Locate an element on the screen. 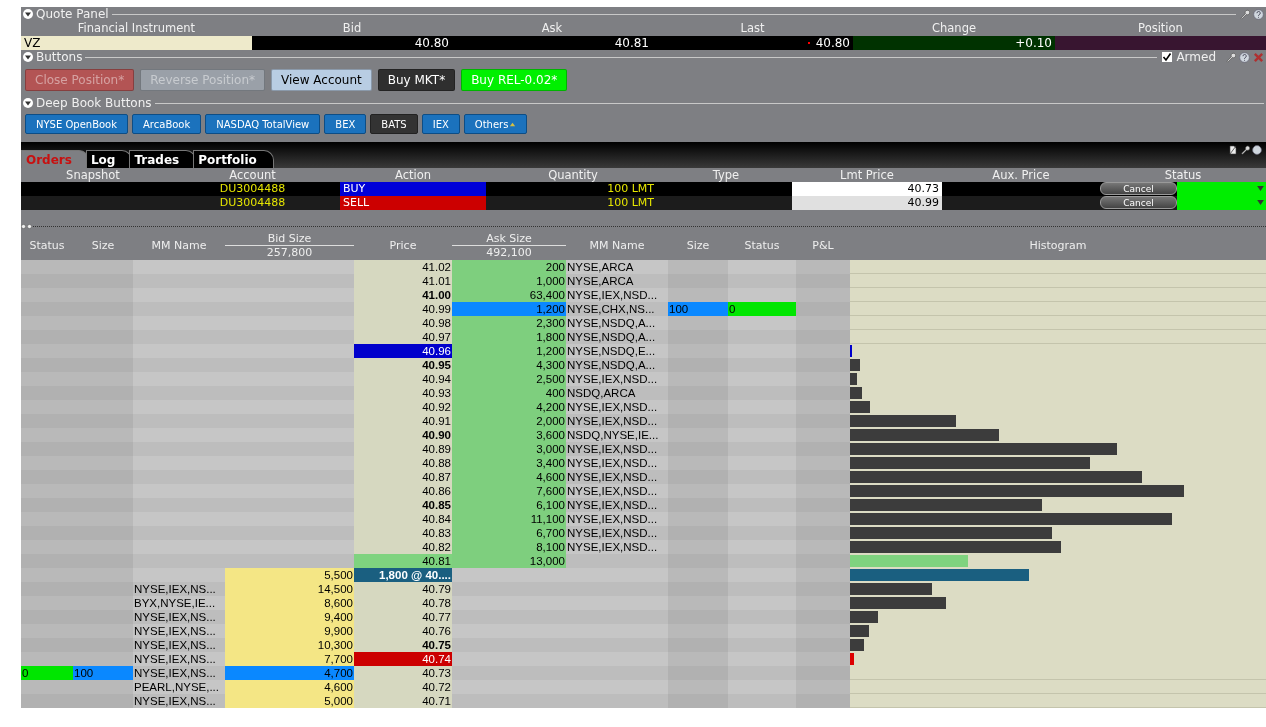 The height and width of the screenshot is (727, 1266). order-button: Buy MKT* is located at coordinates (416, 80).